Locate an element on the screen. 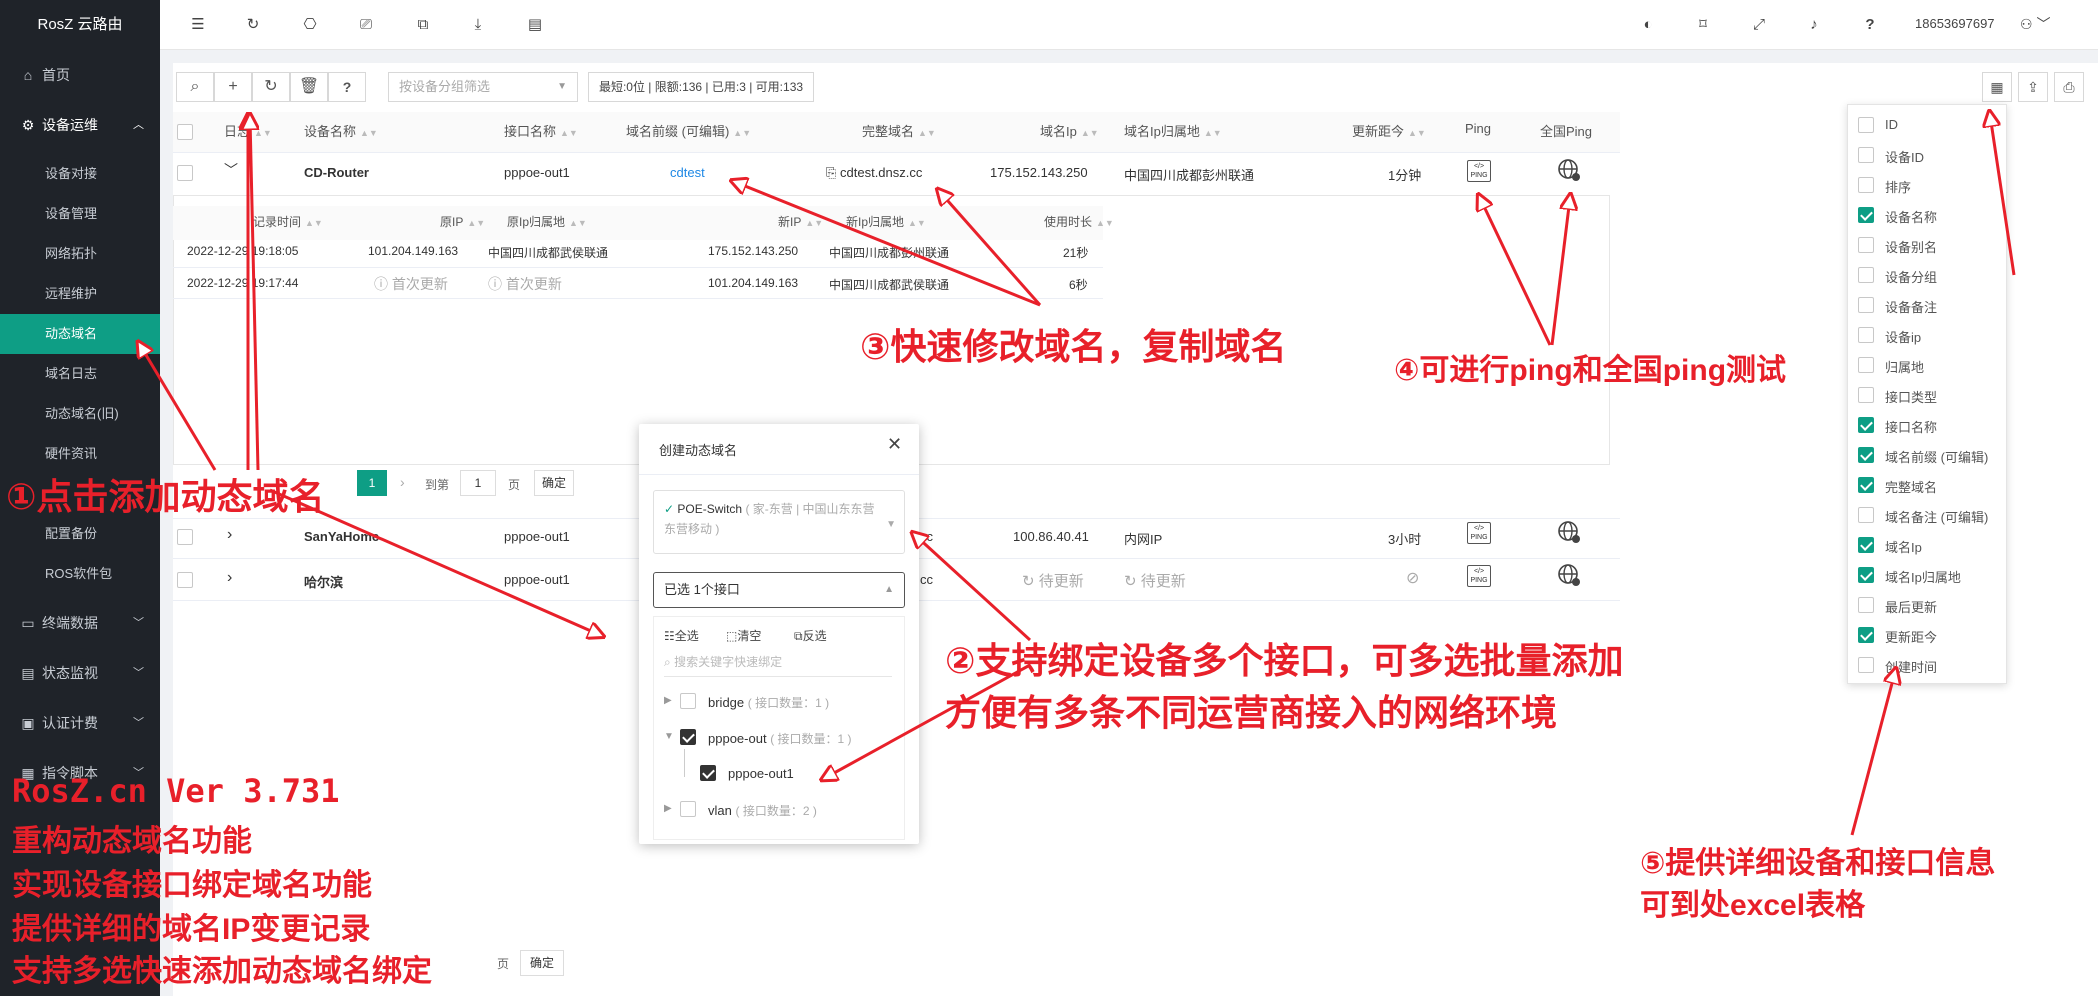 The width and height of the screenshot is (2098, 996). arrow-a3-prefix is located at coordinates (888, 244).